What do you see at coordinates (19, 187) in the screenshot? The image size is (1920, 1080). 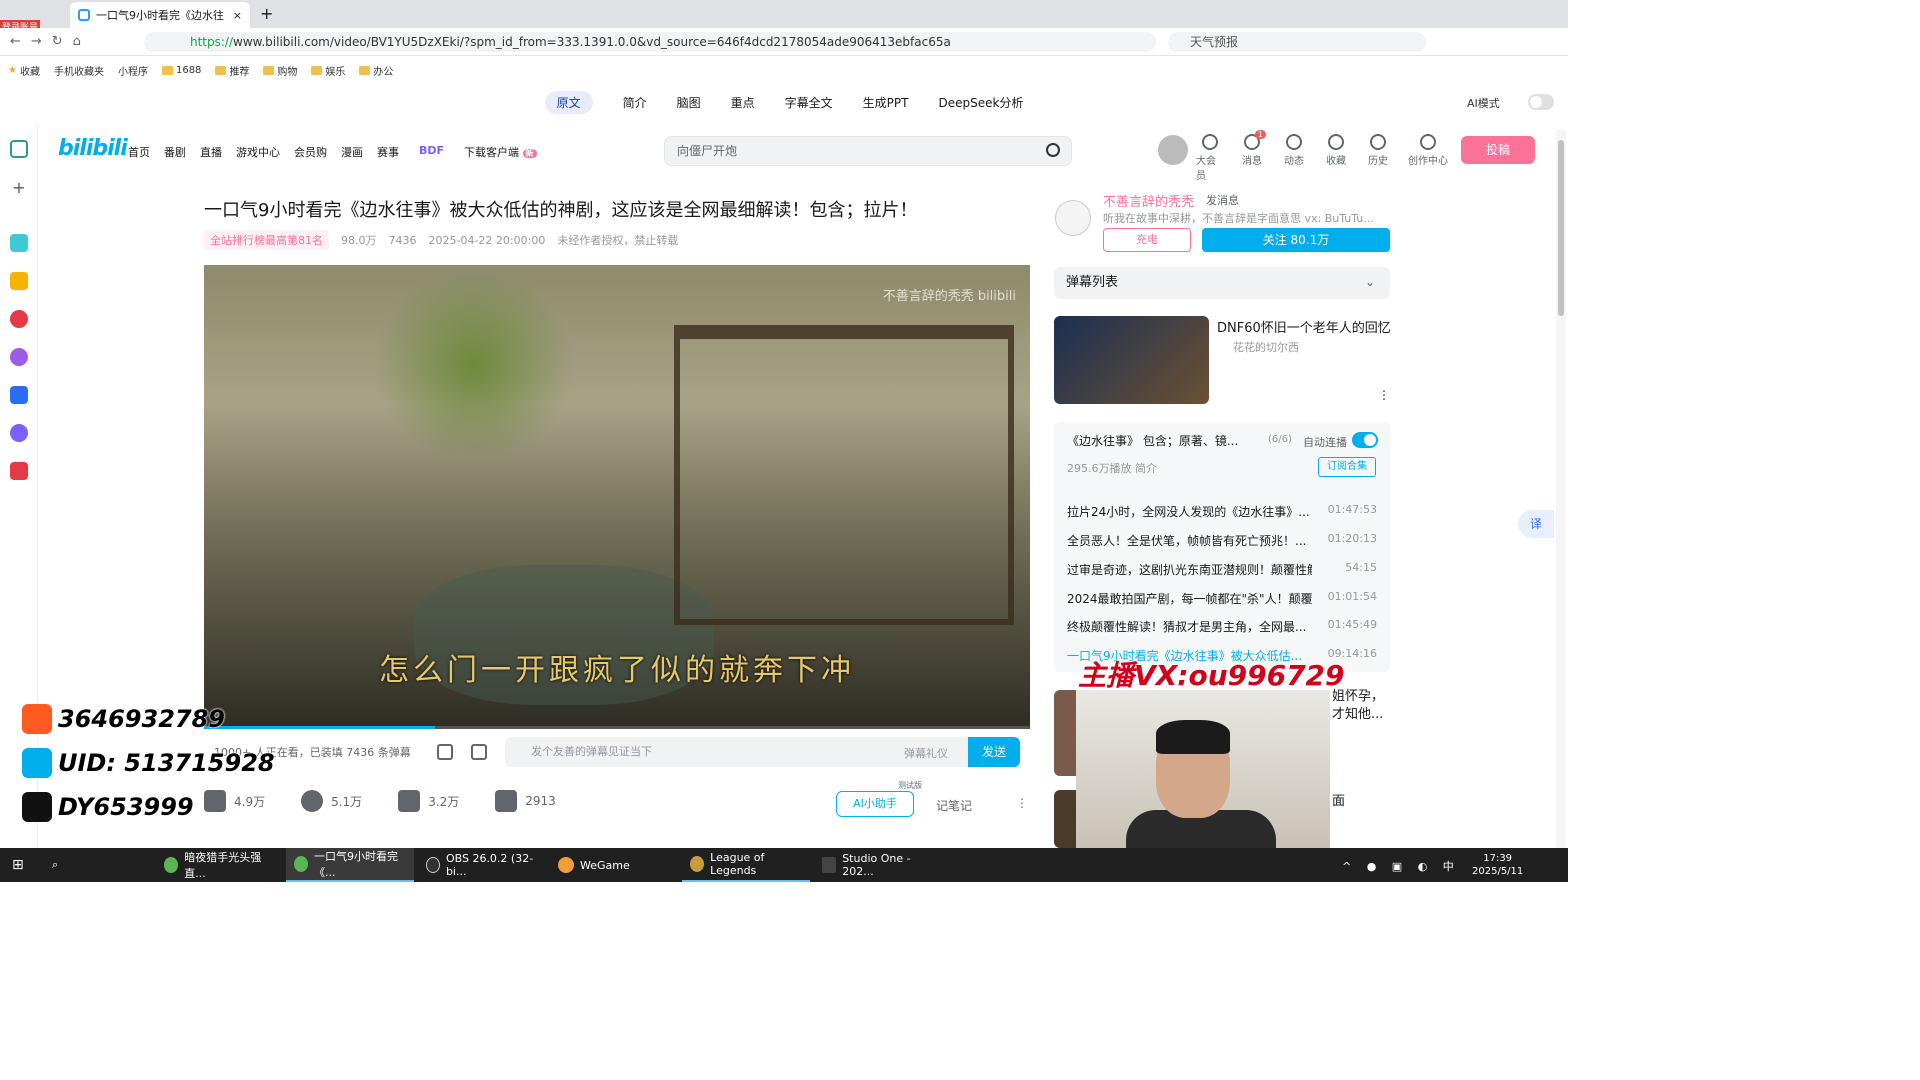 I see `add-icon: +` at bounding box center [19, 187].